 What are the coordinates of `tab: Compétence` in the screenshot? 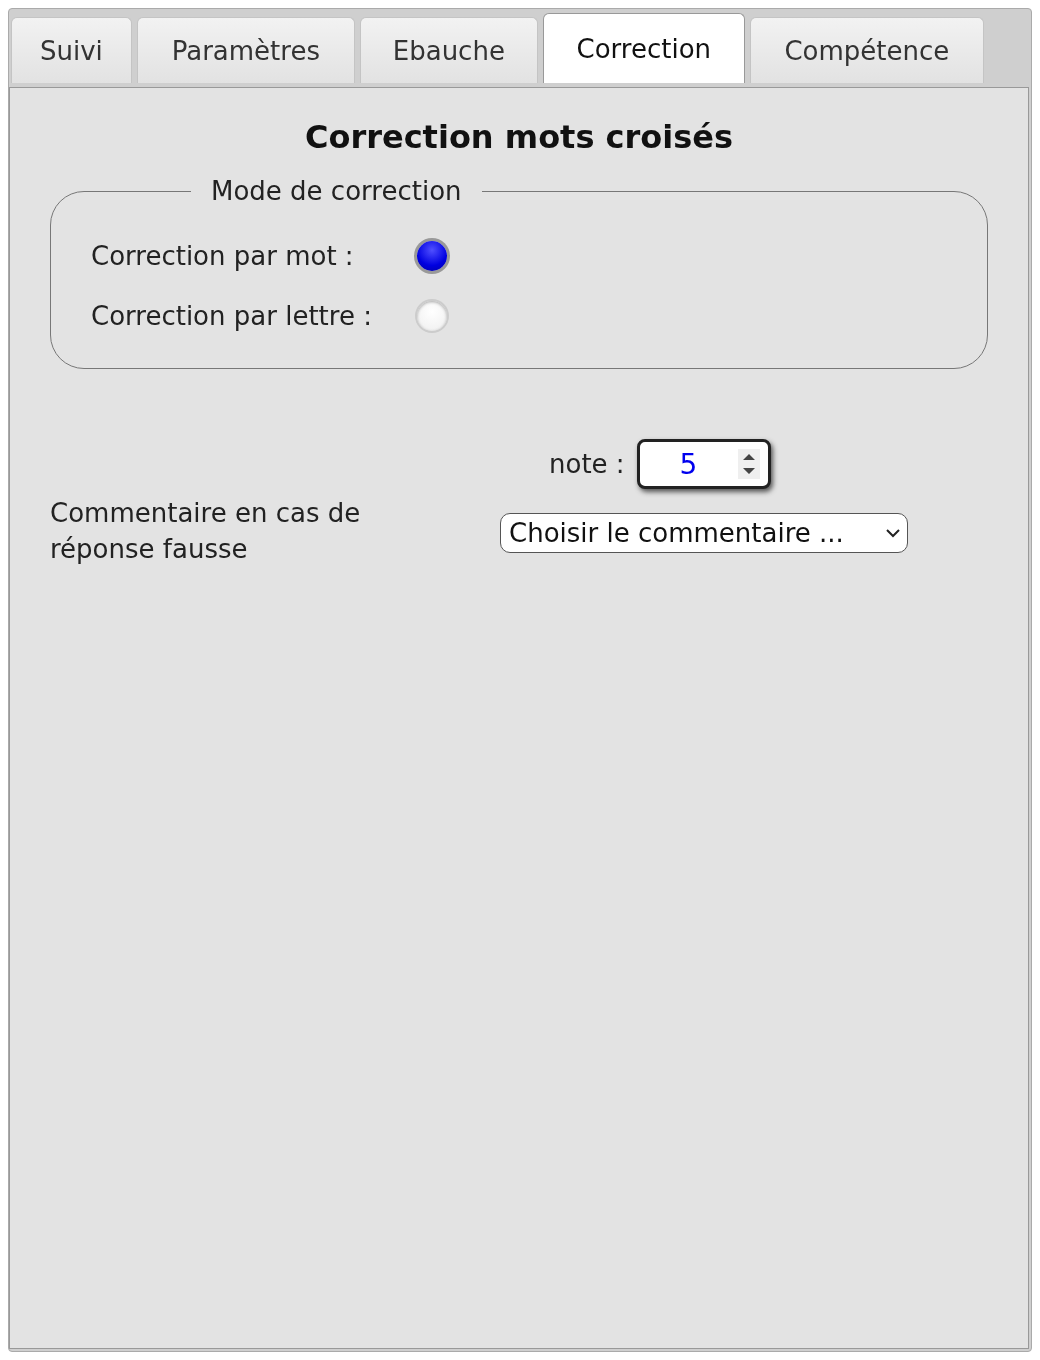 It's located at (866, 50).